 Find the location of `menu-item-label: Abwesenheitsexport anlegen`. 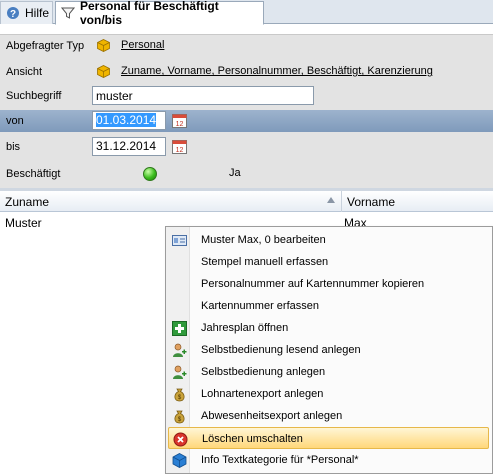

menu-item-label: Abwesenheitsexport anlegen is located at coordinates (272, 416).